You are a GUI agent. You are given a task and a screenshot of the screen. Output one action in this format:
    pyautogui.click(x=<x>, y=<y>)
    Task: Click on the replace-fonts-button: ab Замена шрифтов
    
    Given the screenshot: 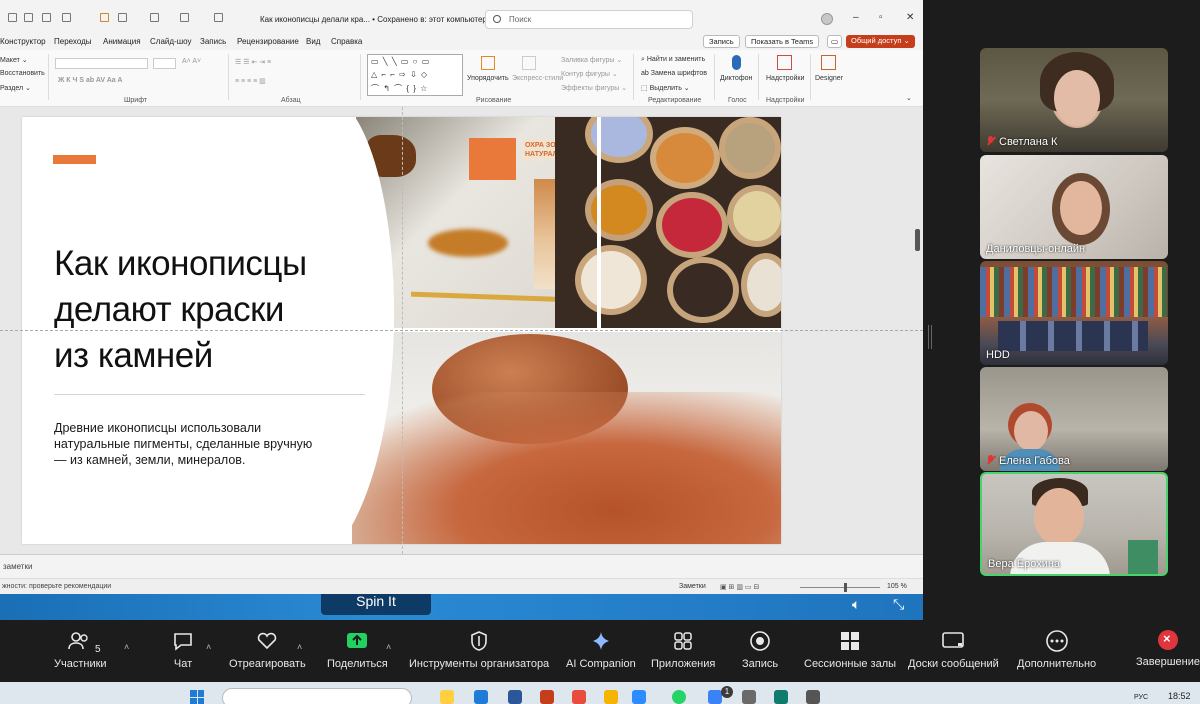 What is the action you would take?
    pyautogui.click(x=674, y=73)
    